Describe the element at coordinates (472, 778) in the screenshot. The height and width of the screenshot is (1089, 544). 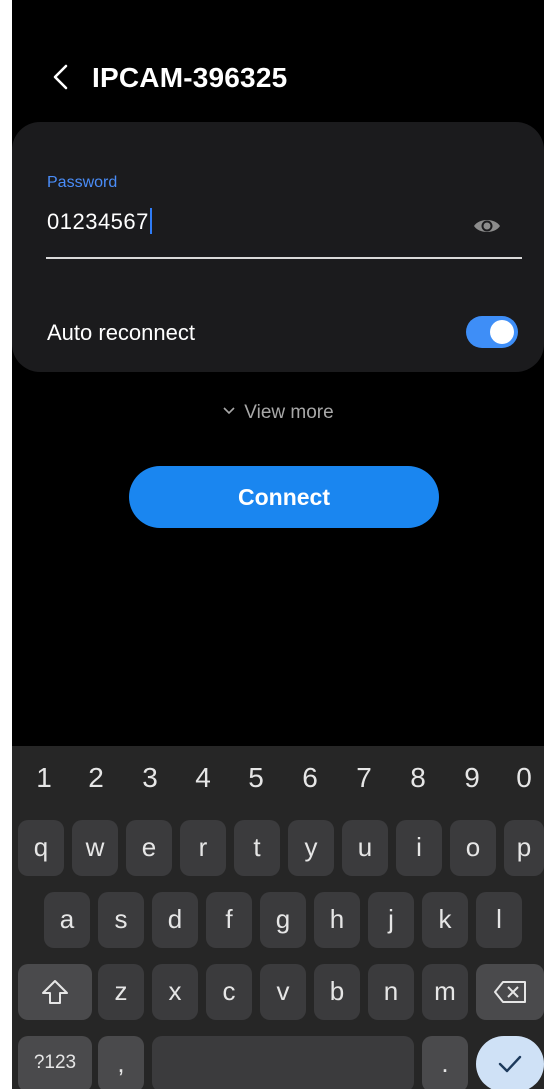
I see `key-9: 9` at that location.